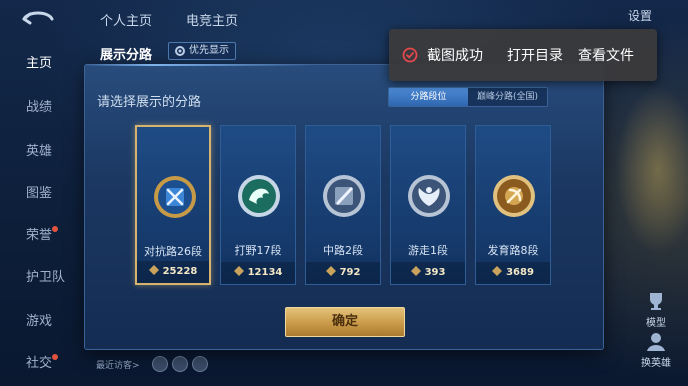 This screenshot has width=688, height=386. I want to click on lane-score-value: 25228, so click(180, 271).